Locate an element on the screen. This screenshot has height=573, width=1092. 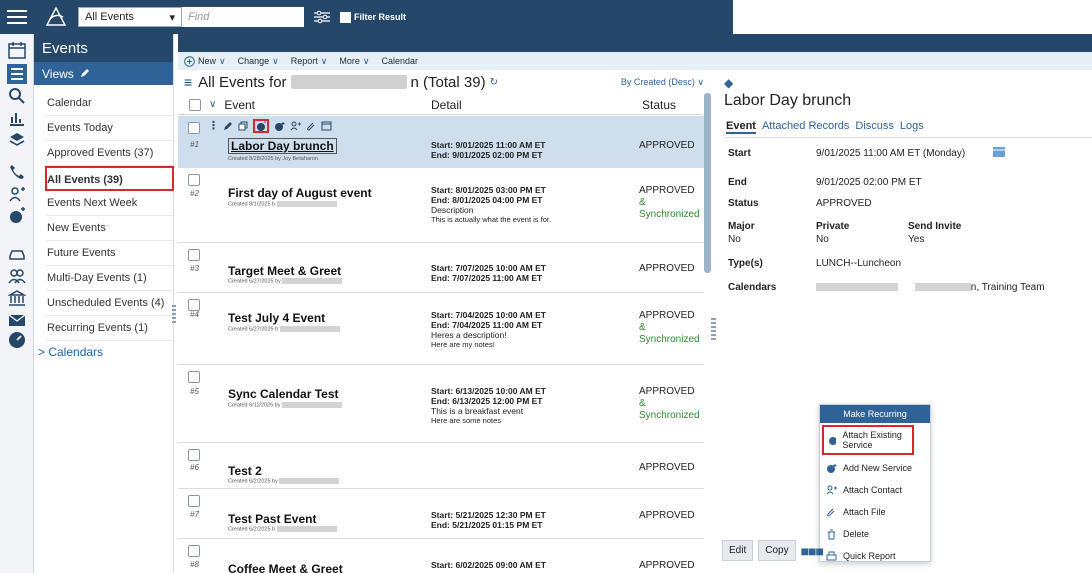
view-select: All Events ▾ is located at coordinates (130, 17).